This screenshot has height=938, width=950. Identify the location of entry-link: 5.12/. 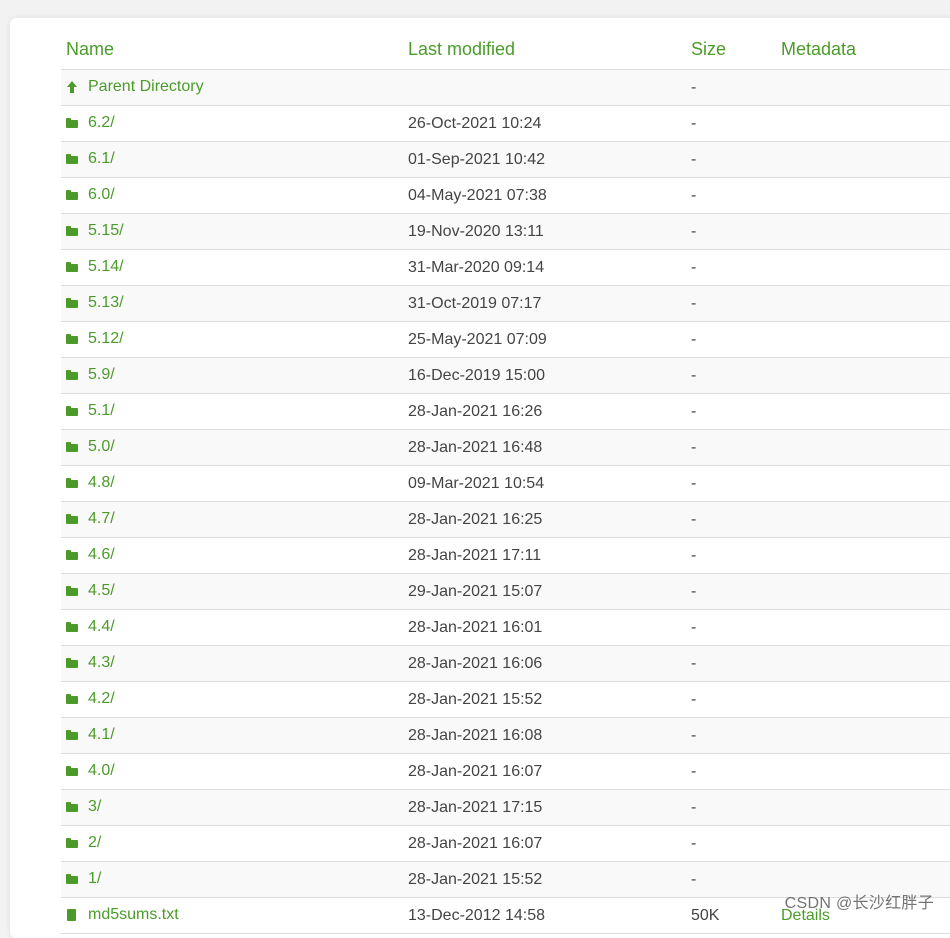
(95, 339).